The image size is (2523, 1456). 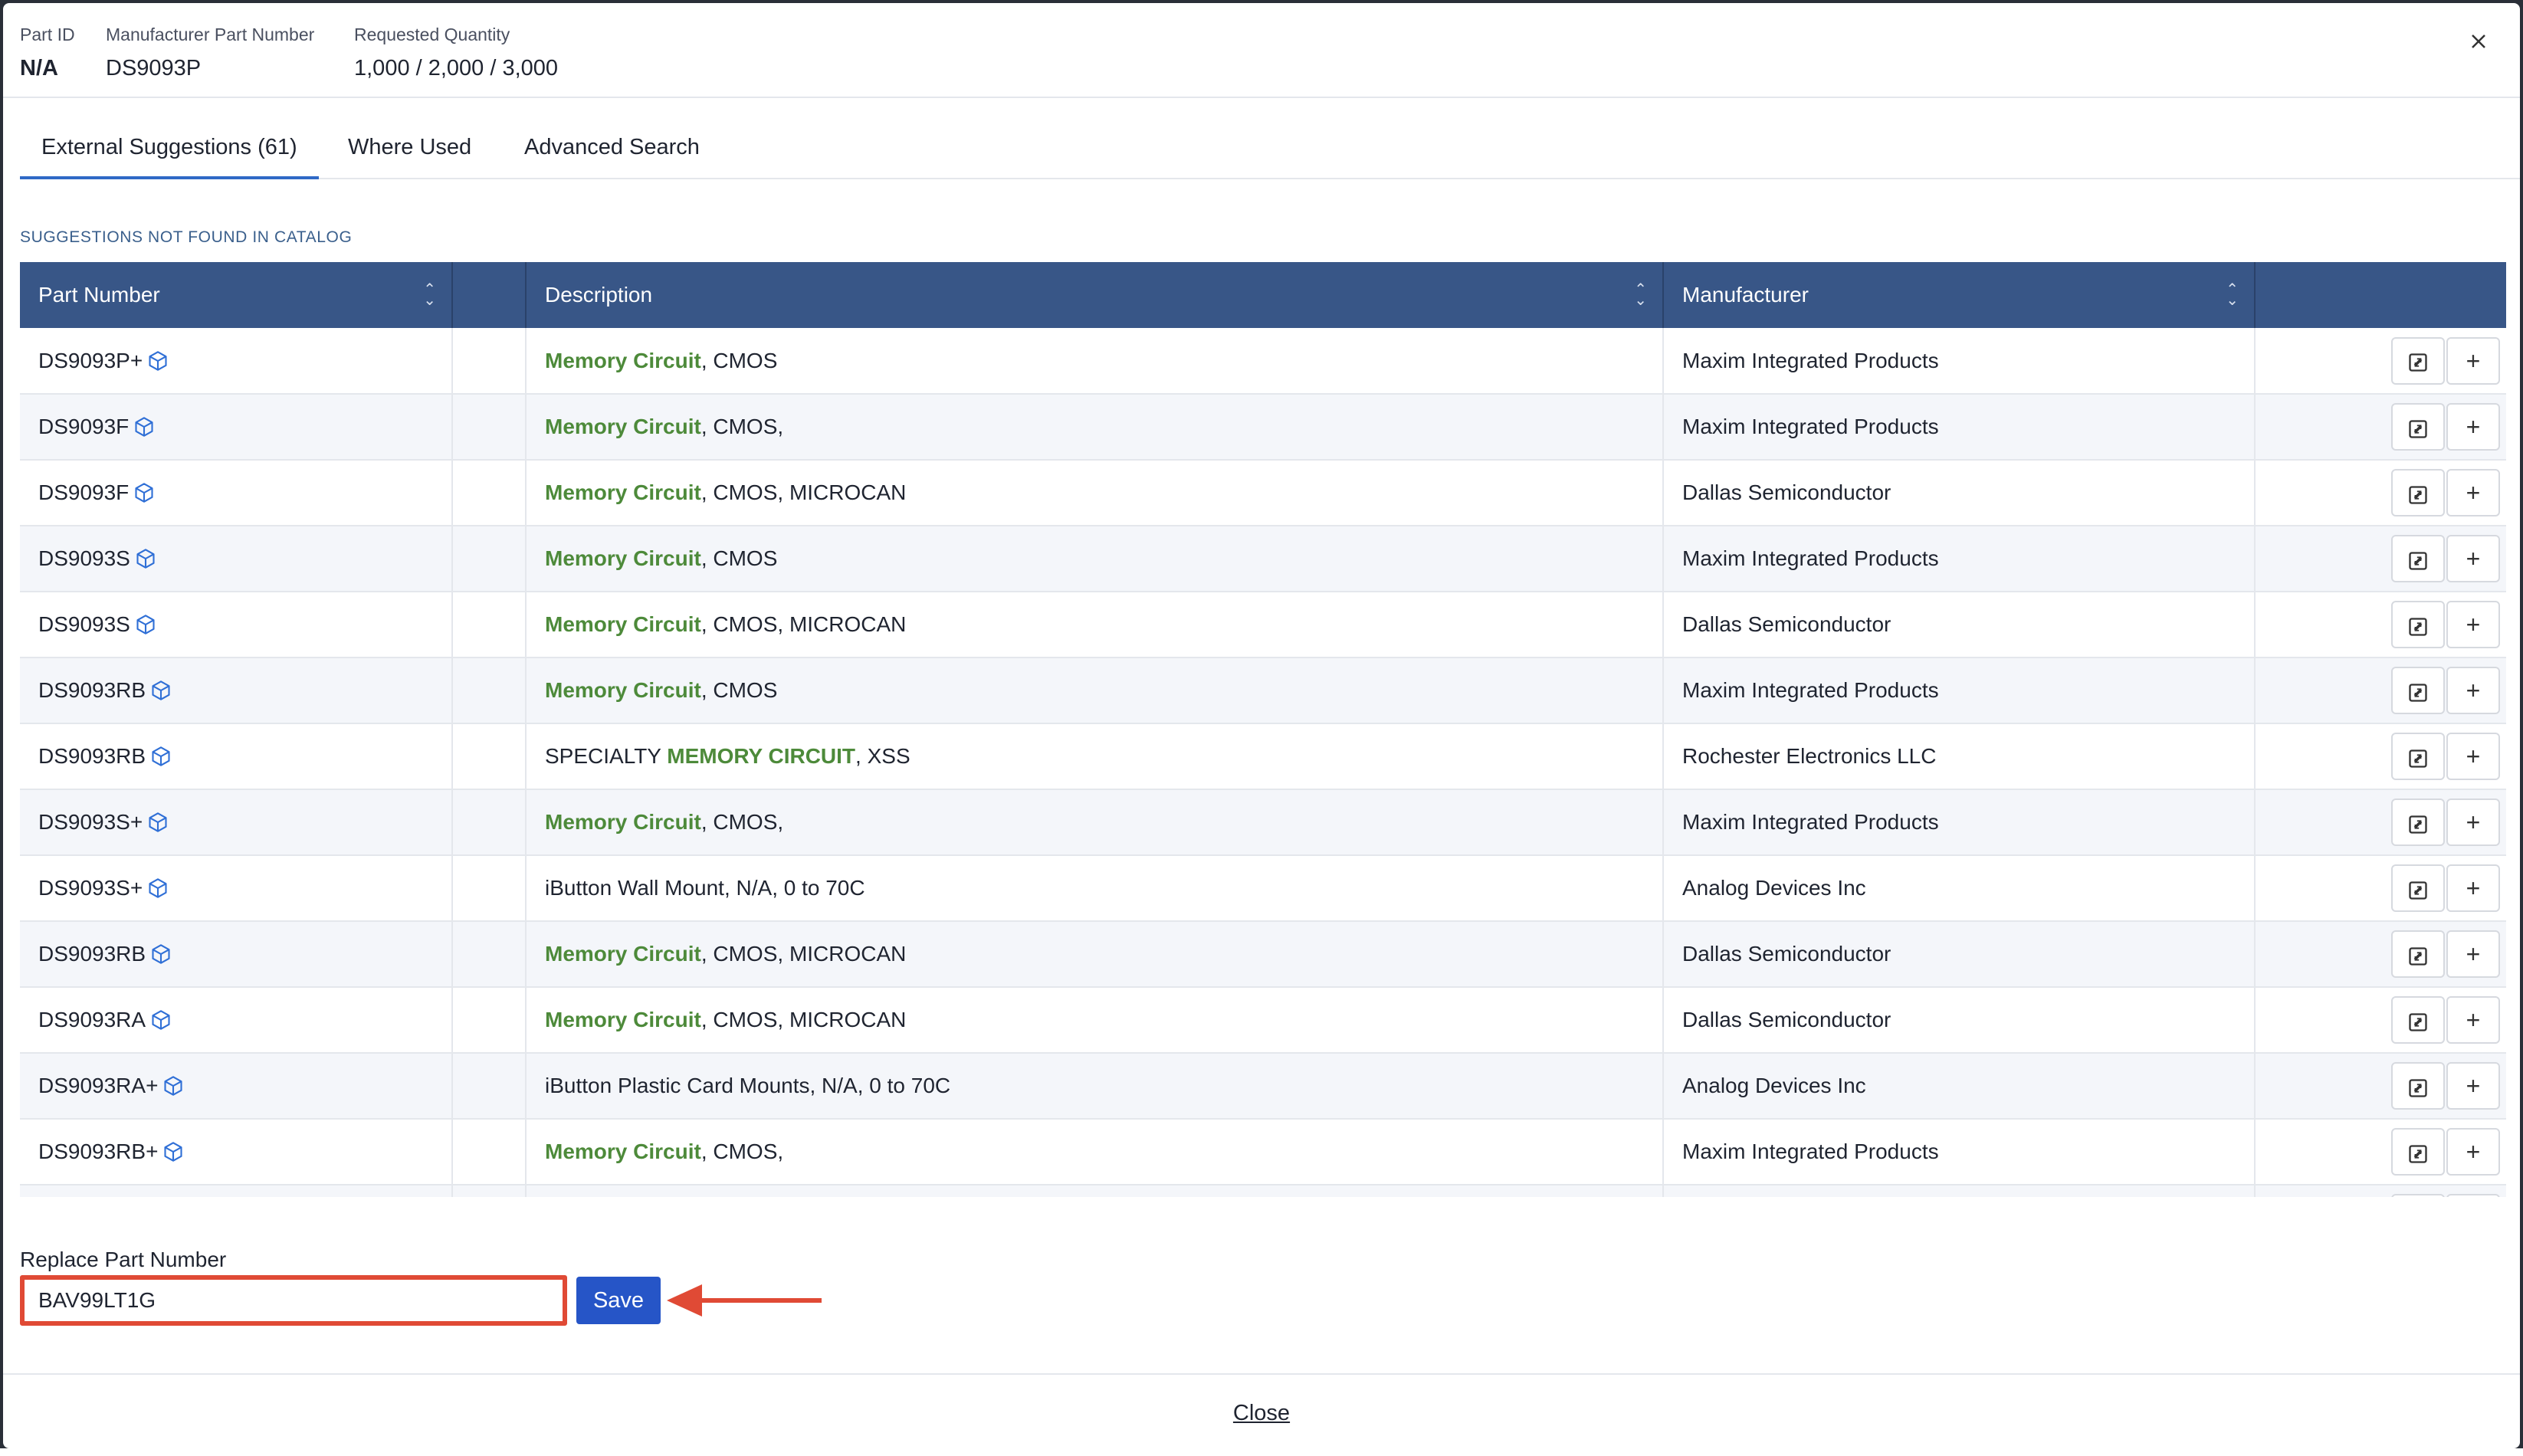 I want to click on description-rest: , CMOS, MICROCAN, so click(x=804, y=1019).